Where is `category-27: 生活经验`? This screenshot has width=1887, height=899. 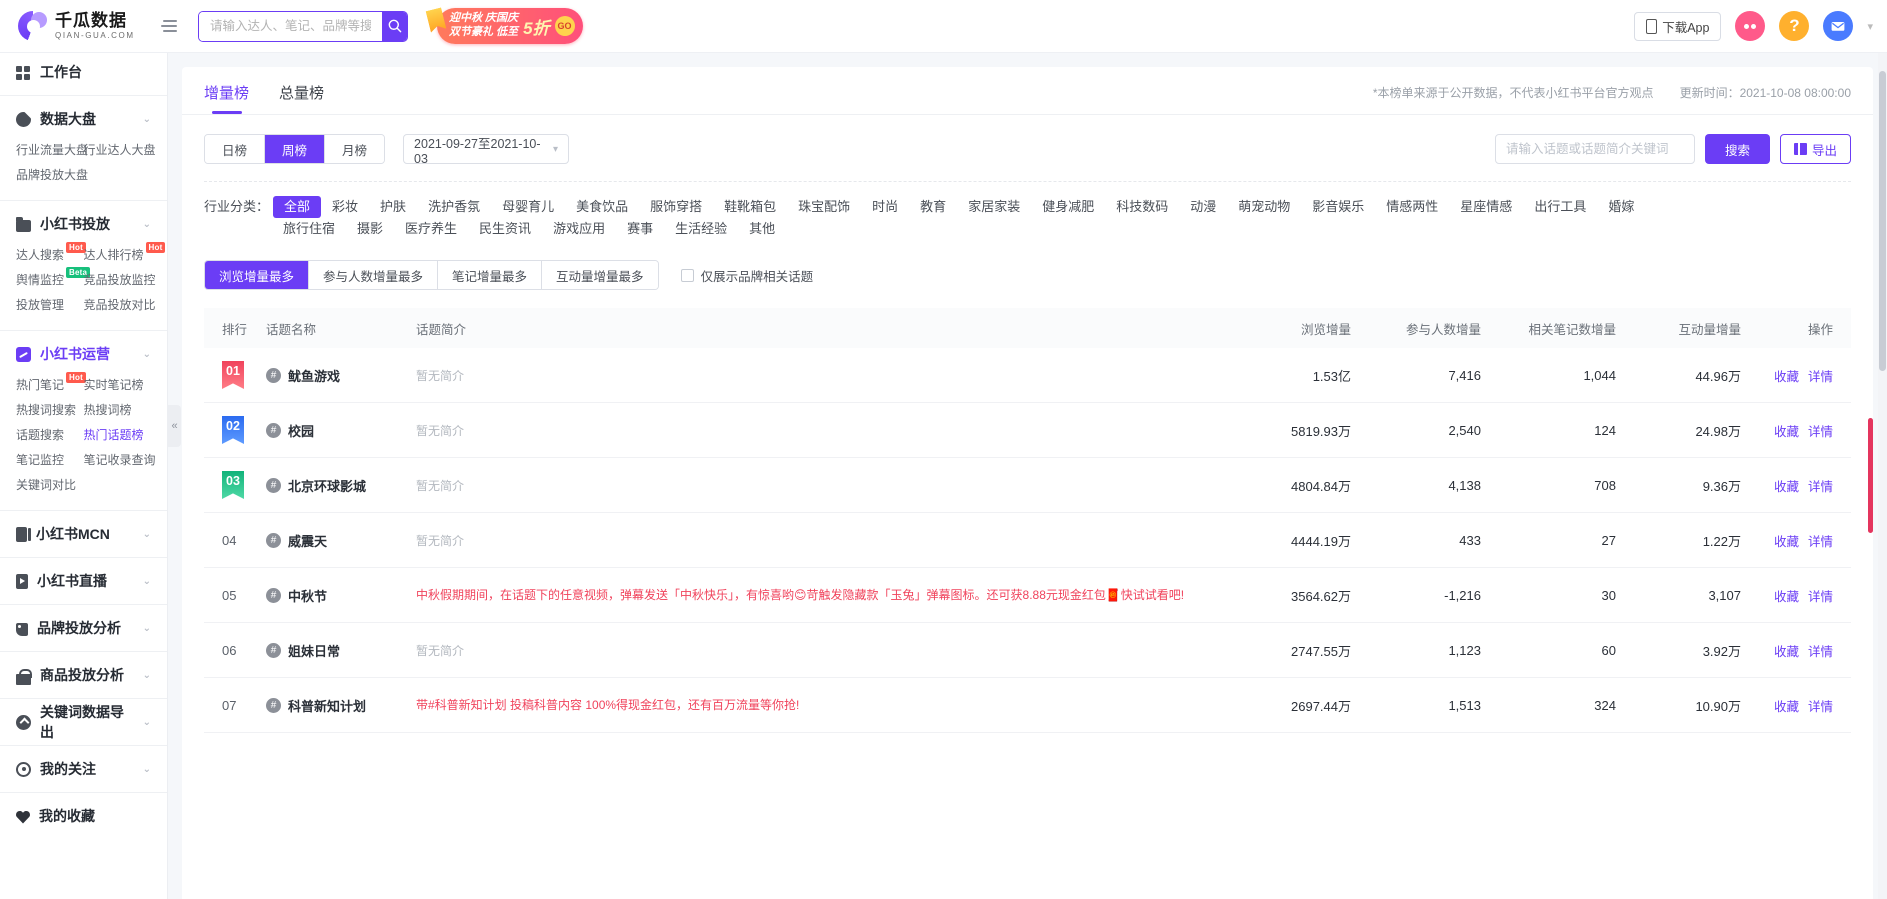
category-27: 生活经验 is located at coordinates (701, 229).